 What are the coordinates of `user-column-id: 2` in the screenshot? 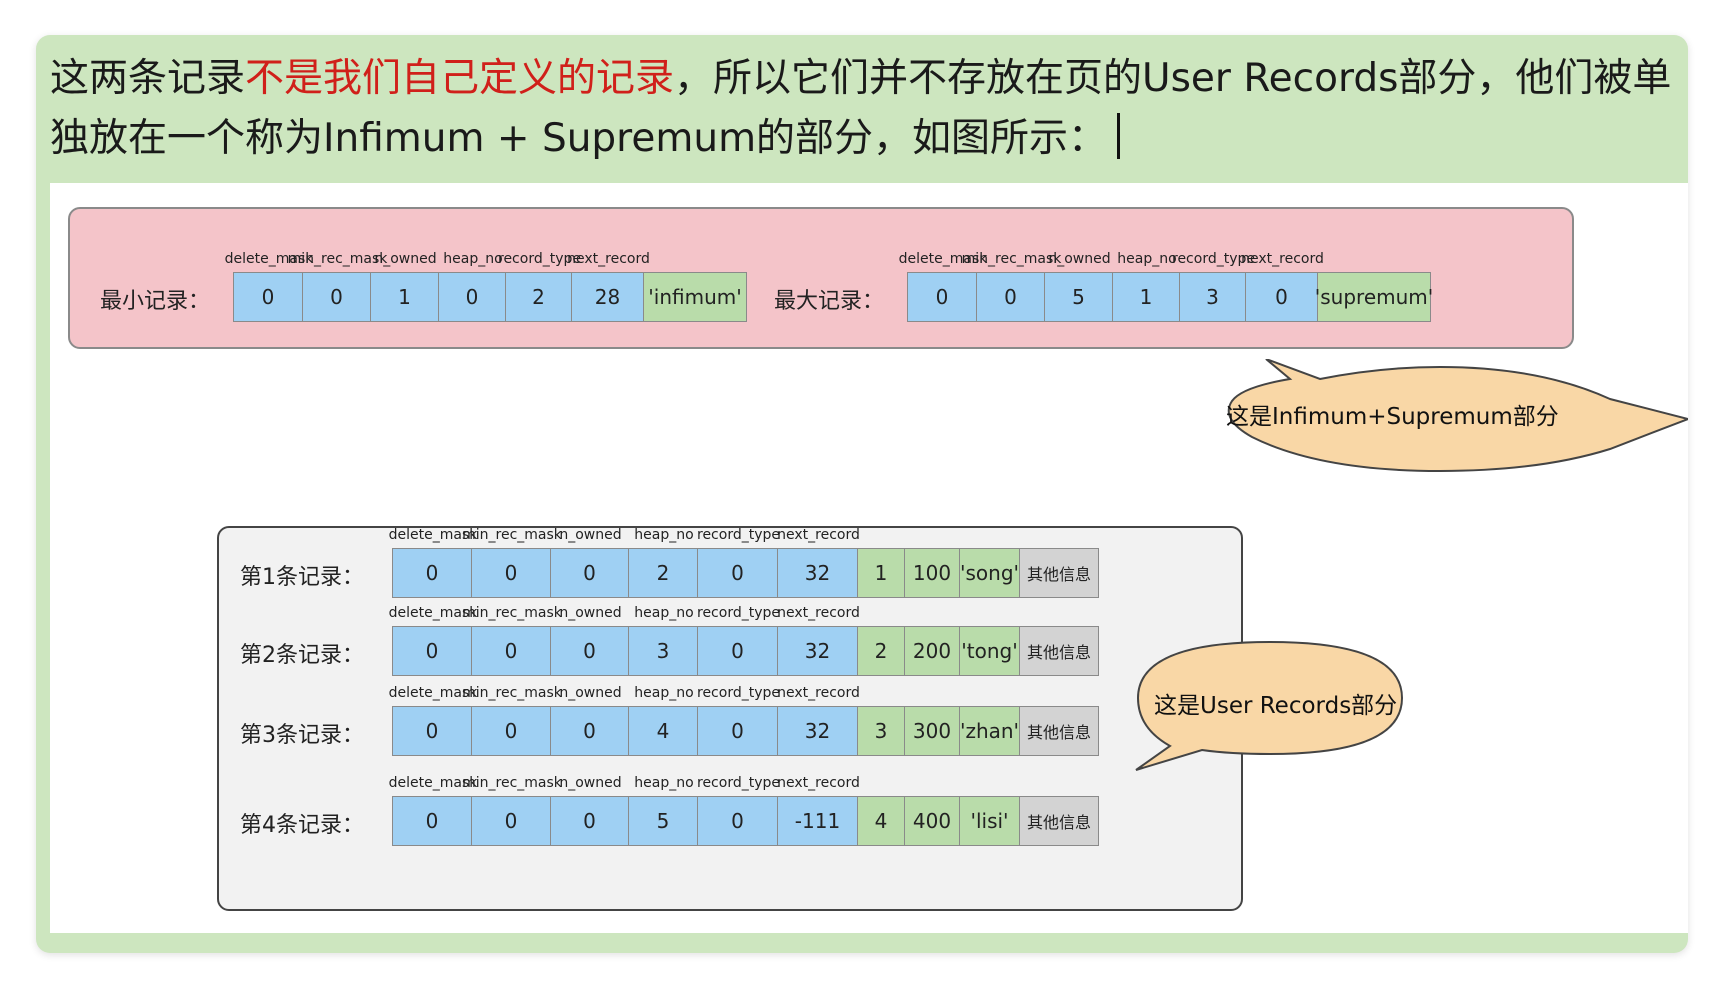 It's located at (881, 651).